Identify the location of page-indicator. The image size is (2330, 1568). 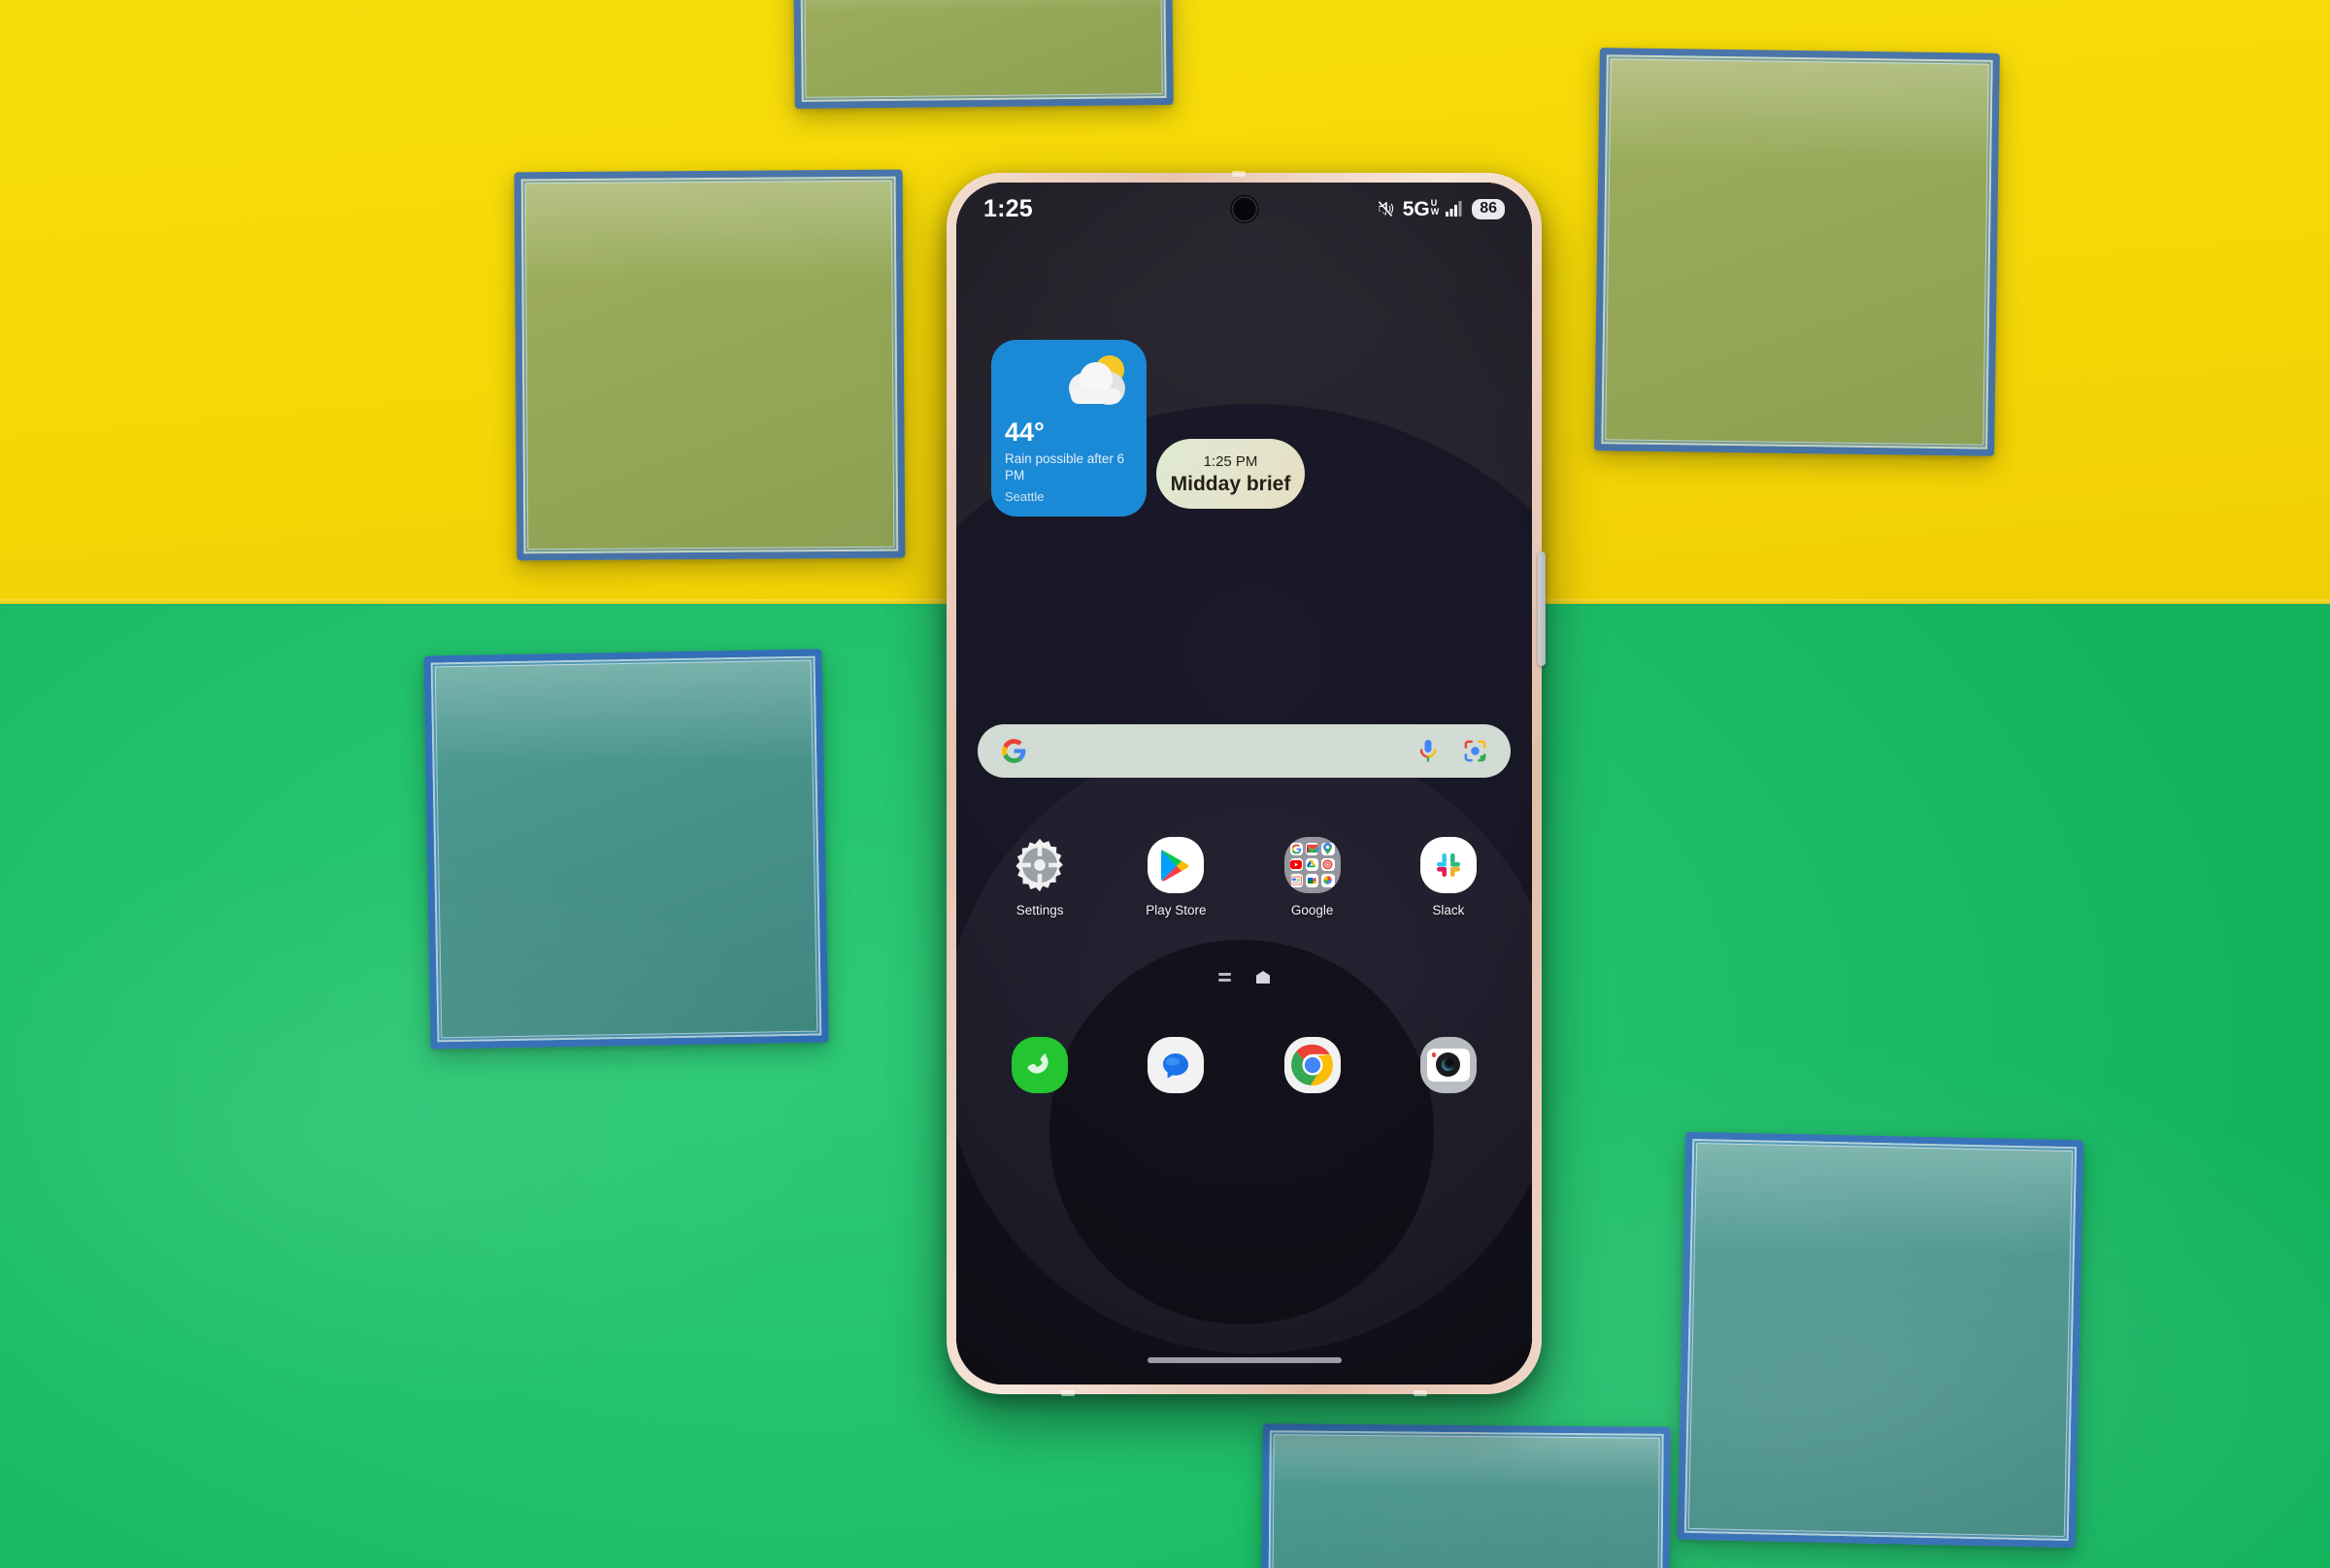
(1244, 977).